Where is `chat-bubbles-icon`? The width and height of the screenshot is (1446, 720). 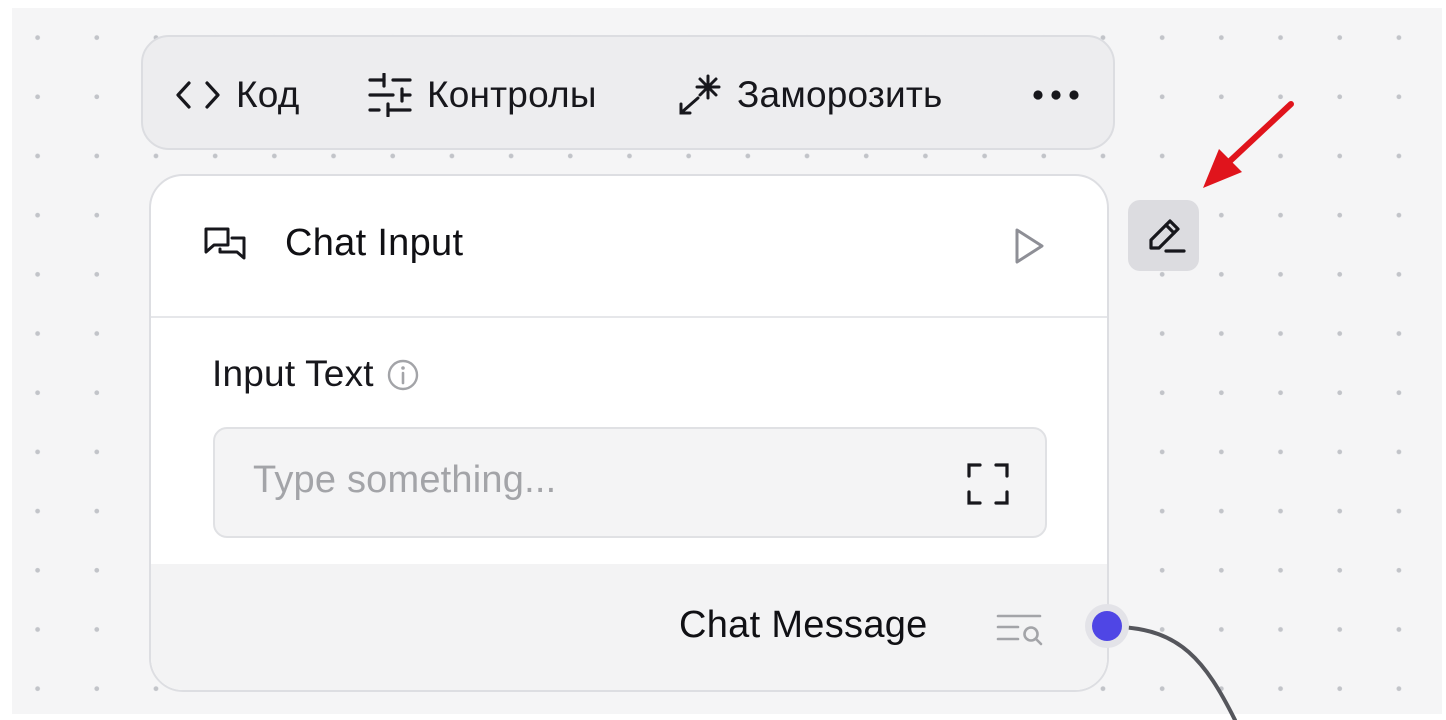 chat-bubbles-icon is located at coordinates (225, 243).